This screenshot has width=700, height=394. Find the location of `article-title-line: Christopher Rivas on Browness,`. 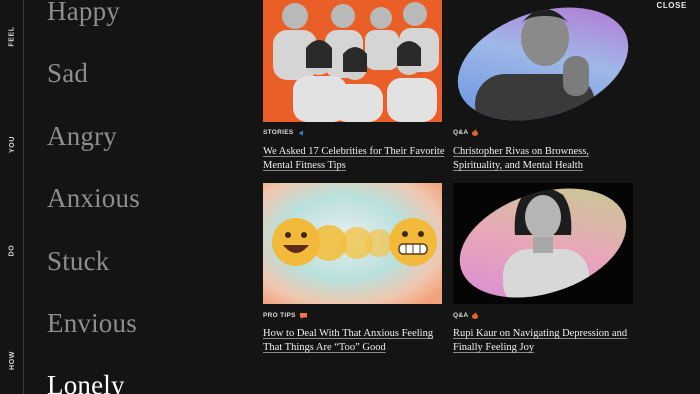

article-title-line: Christopher Rivas on Browness, is located at coordinates (521, 151).